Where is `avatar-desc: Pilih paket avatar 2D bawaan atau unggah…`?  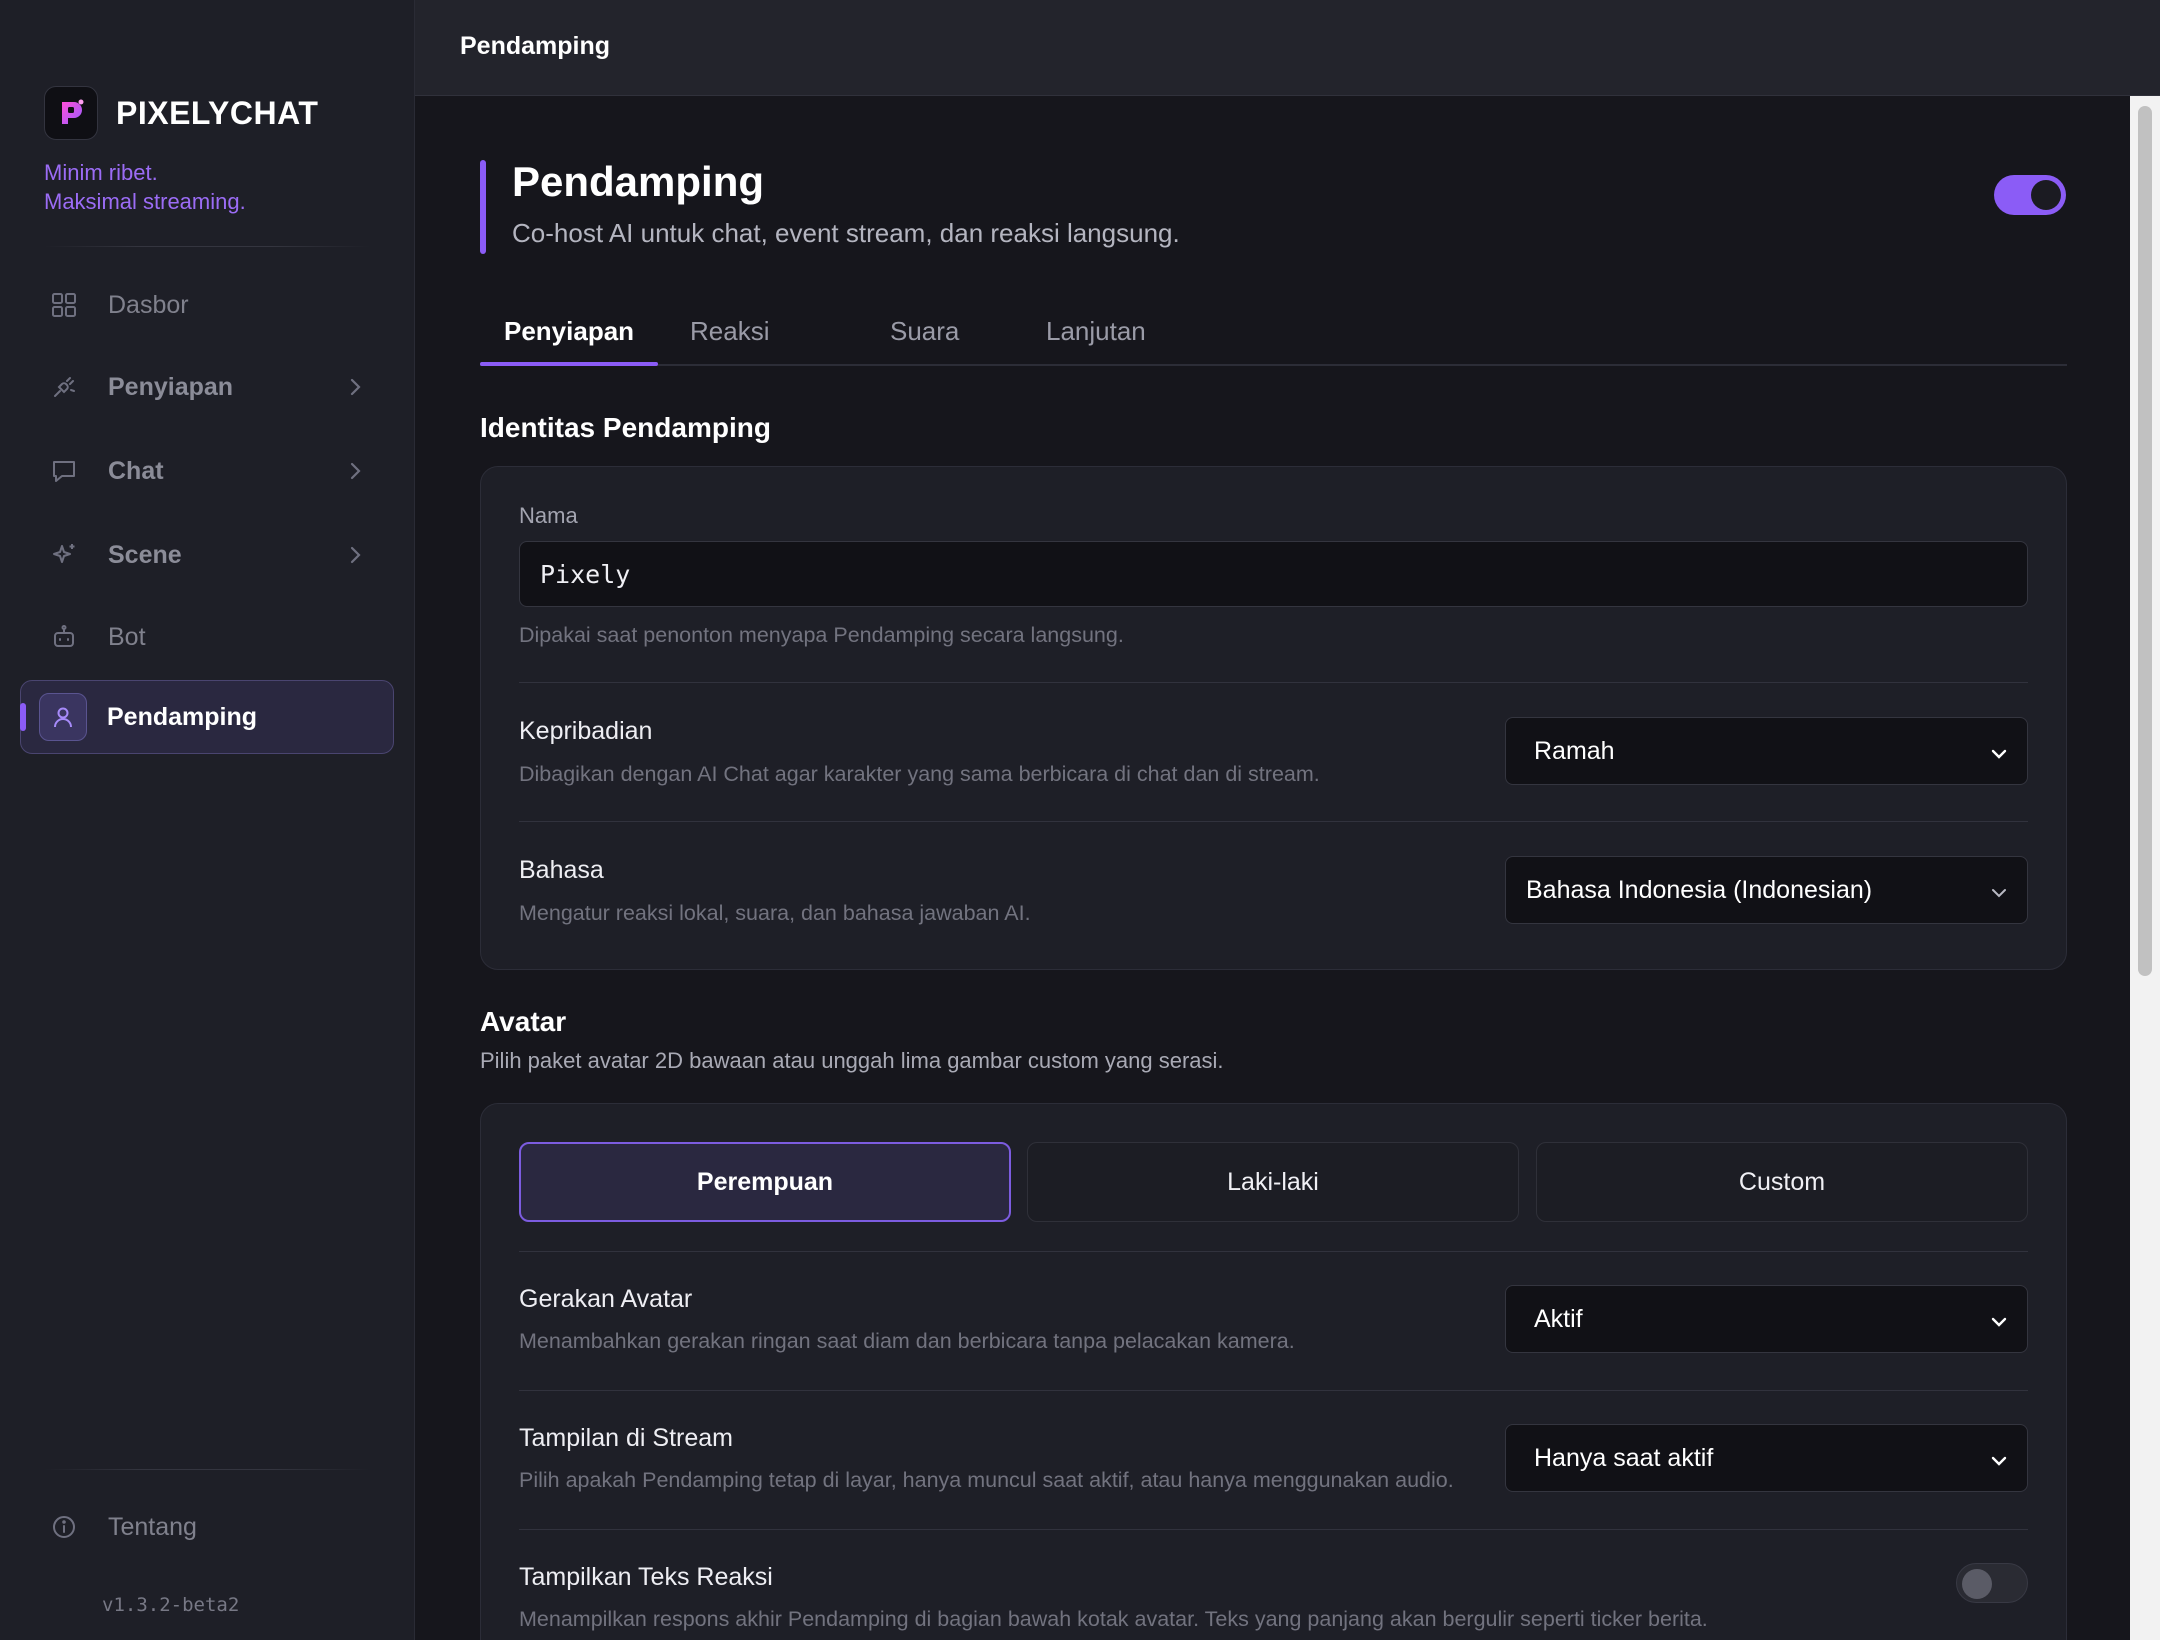 avatar-desc: Pilih paket avatar 2D bawaan atau unggah… is located at coordinates (852, 1060).